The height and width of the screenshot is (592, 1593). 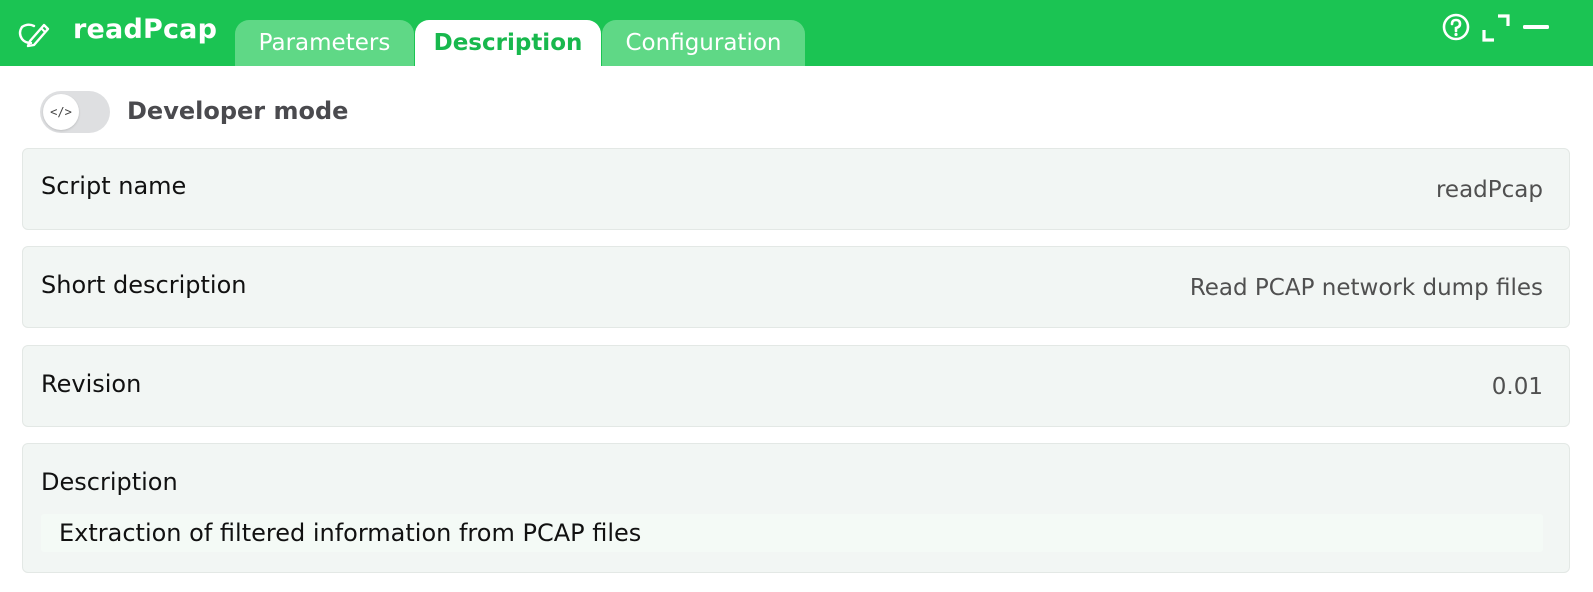 I want to click on tab-description: Description, so click(x=508, y=43).